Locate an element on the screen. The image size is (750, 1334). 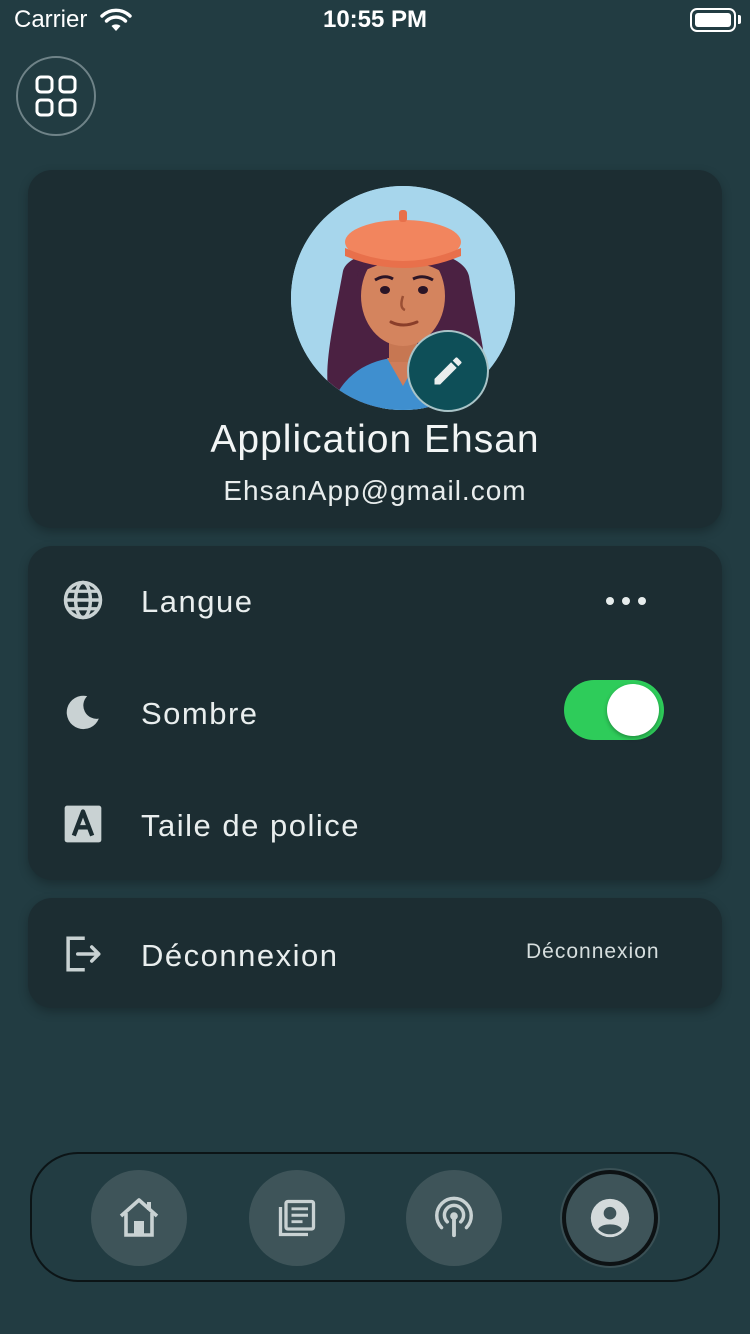
nav-podcast-button is located at coordinates (454, 1218).